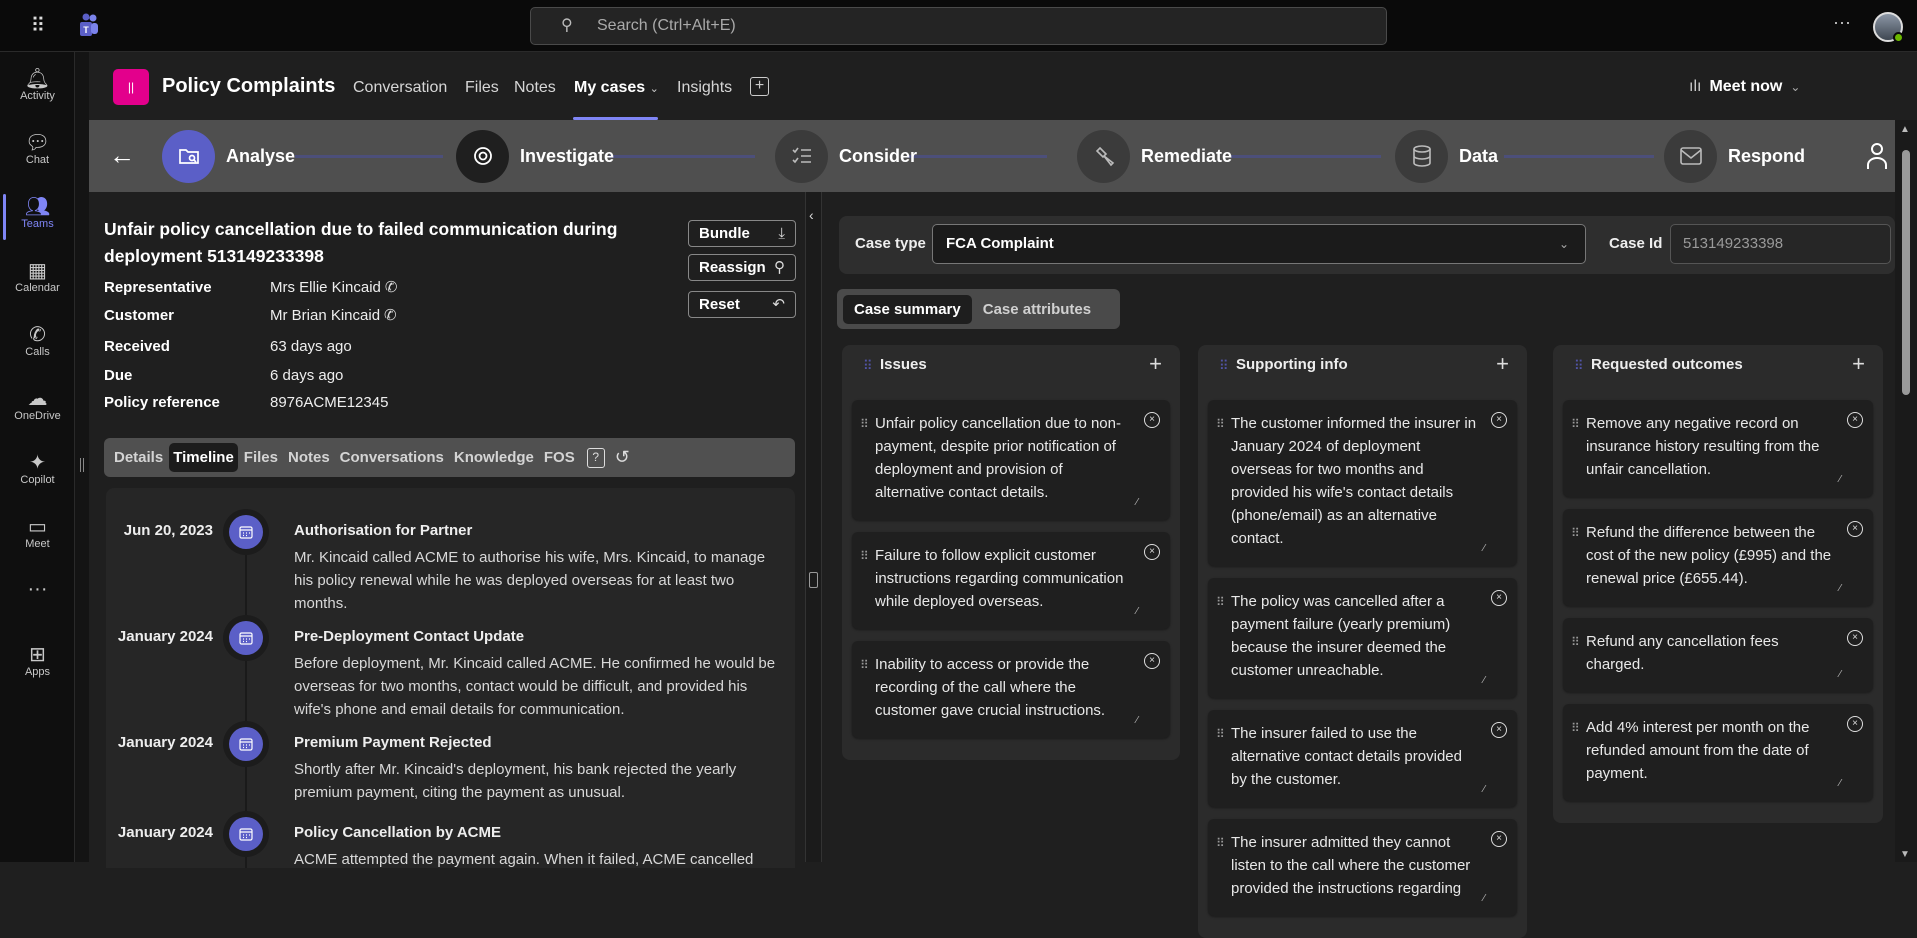 Image resolution: width=1917 pixels, height=938 pixels. I want to click on reset-button: Reset ↶, so click(742, 304).